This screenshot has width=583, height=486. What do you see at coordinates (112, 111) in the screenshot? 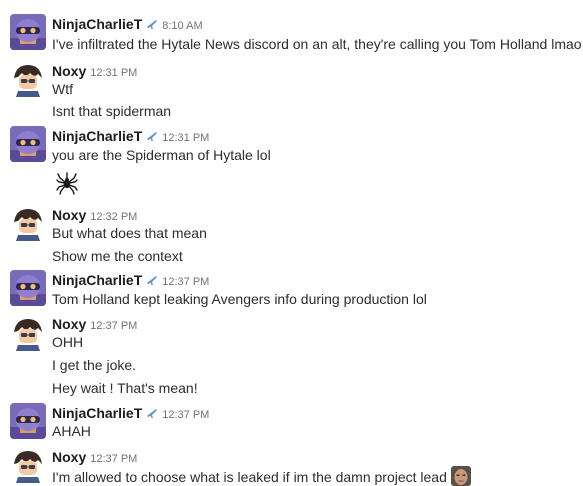
I see `message-text: Isnt that spiderman` at bounding box center [112, 111].